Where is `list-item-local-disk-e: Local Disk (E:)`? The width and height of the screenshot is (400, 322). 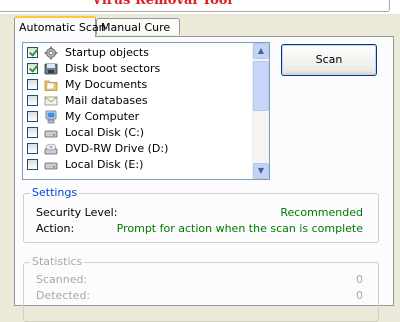 list-item-local-disk-e: Local Disk (E:) is located at coordinates (138, 165).